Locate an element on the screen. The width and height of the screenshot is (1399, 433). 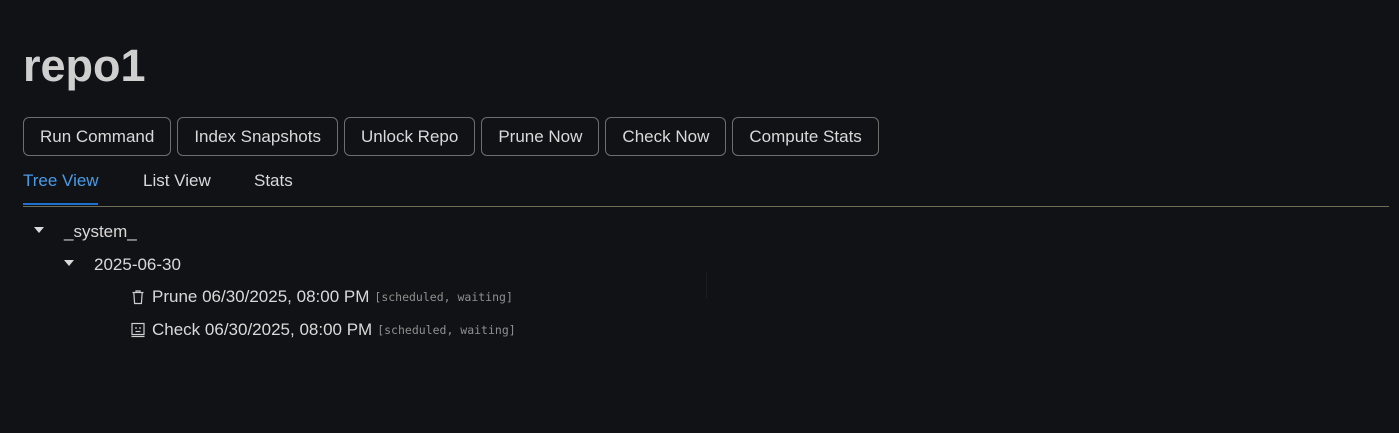
run-command-button: Run Command is located at coordinates (97, 136).